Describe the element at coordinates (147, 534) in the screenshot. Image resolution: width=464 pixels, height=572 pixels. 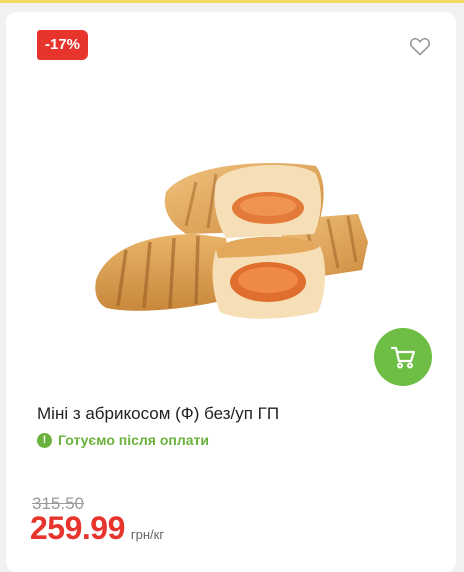
I see `price-unit: грн/кг` at that location.